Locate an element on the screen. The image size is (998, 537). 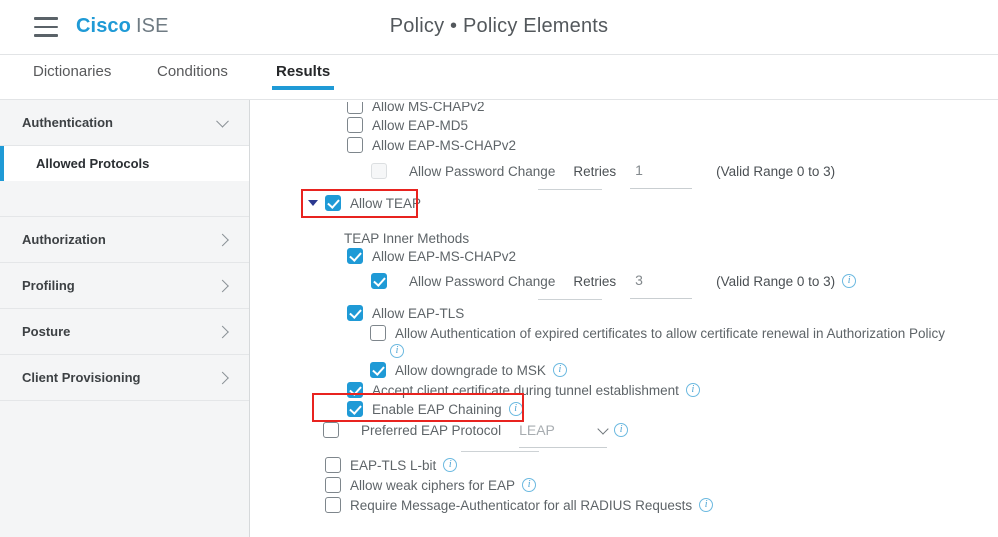
annotation-highlight-allow-teap is located at coordinates (359, 203).